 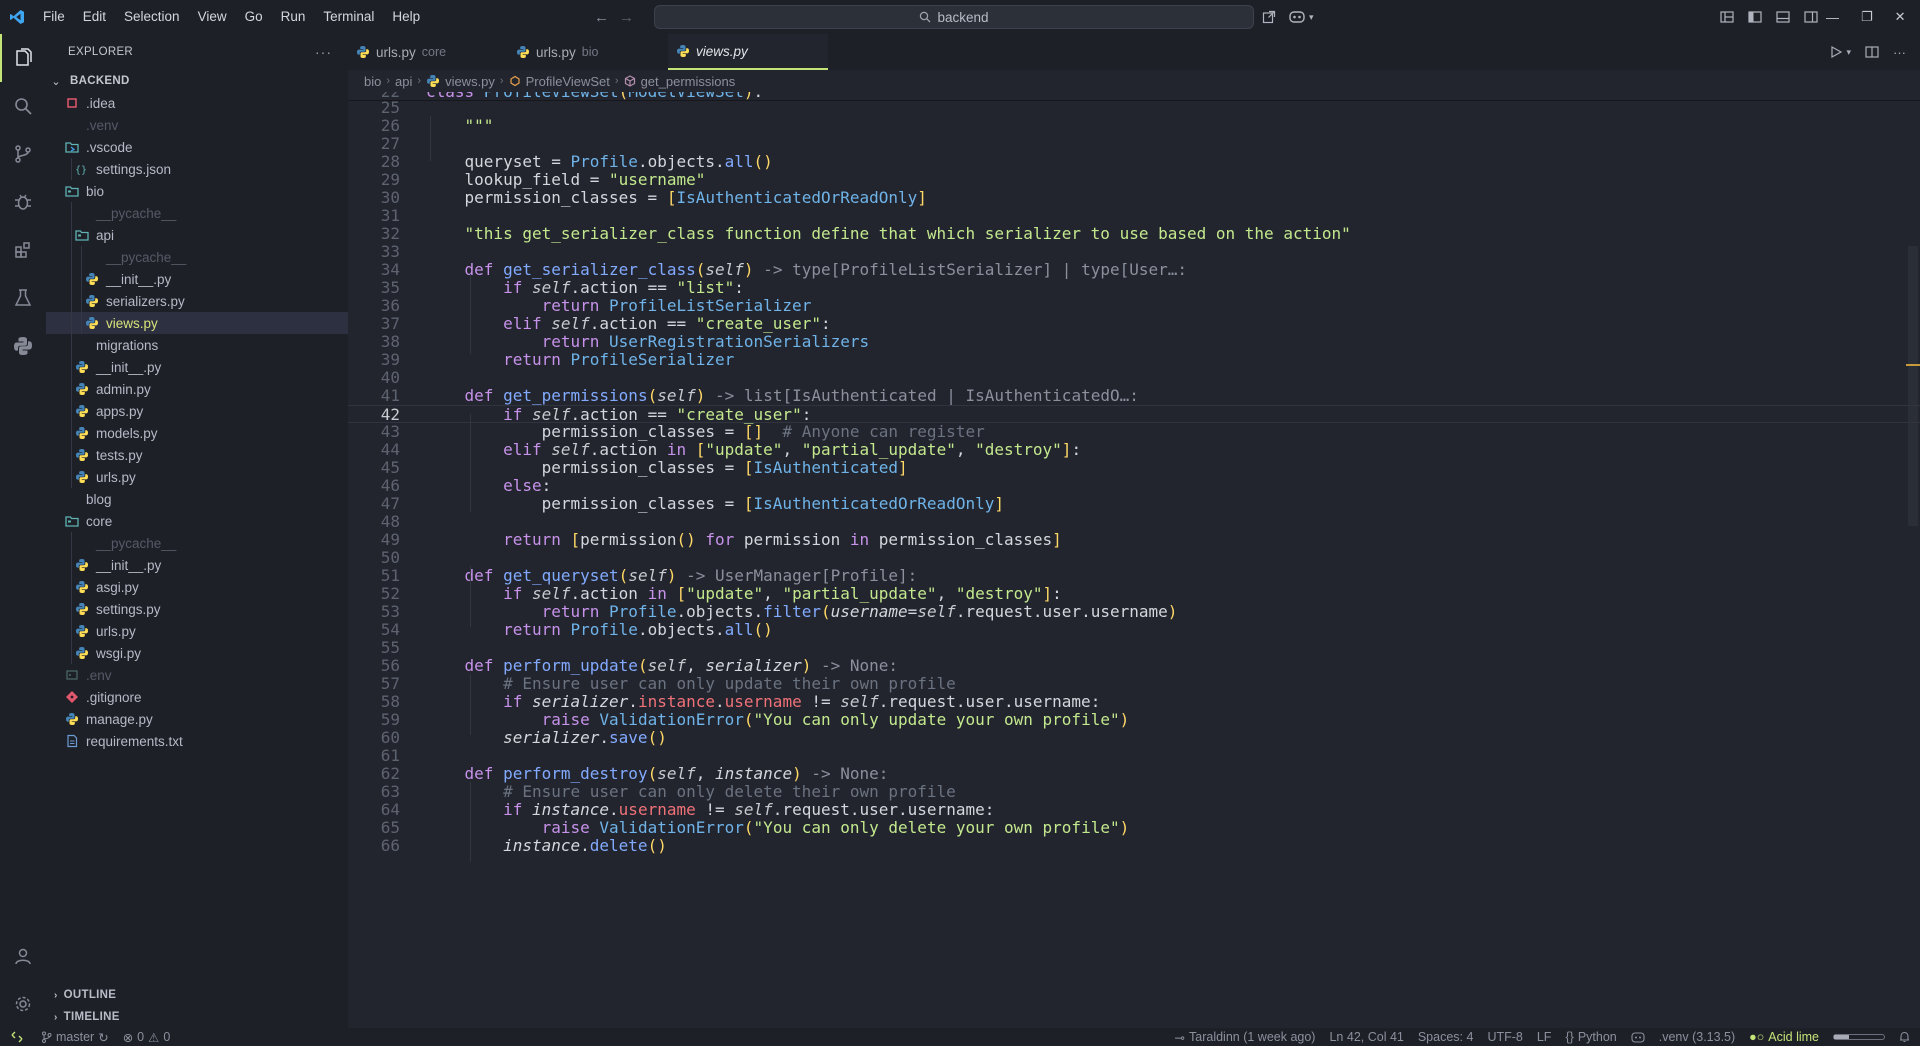 What do you see at coordinates (94, 17) in the screenshot?
I see `menu-edit: Edit` at bounding box center [94, 17].